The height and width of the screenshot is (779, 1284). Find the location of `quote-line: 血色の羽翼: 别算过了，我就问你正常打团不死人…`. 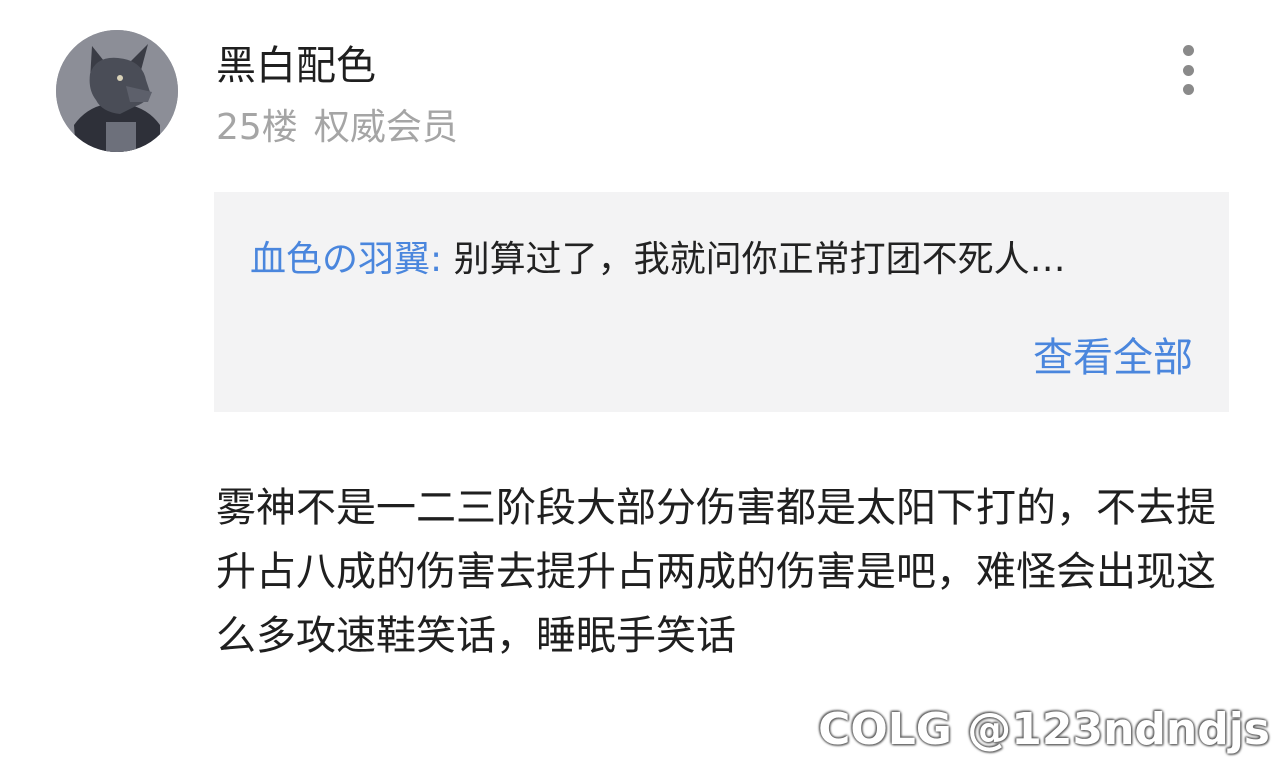

quote-line: 血色の羽翼: 别算过了，我就问你正常打团不死人… is located at coordinates (730, 260).